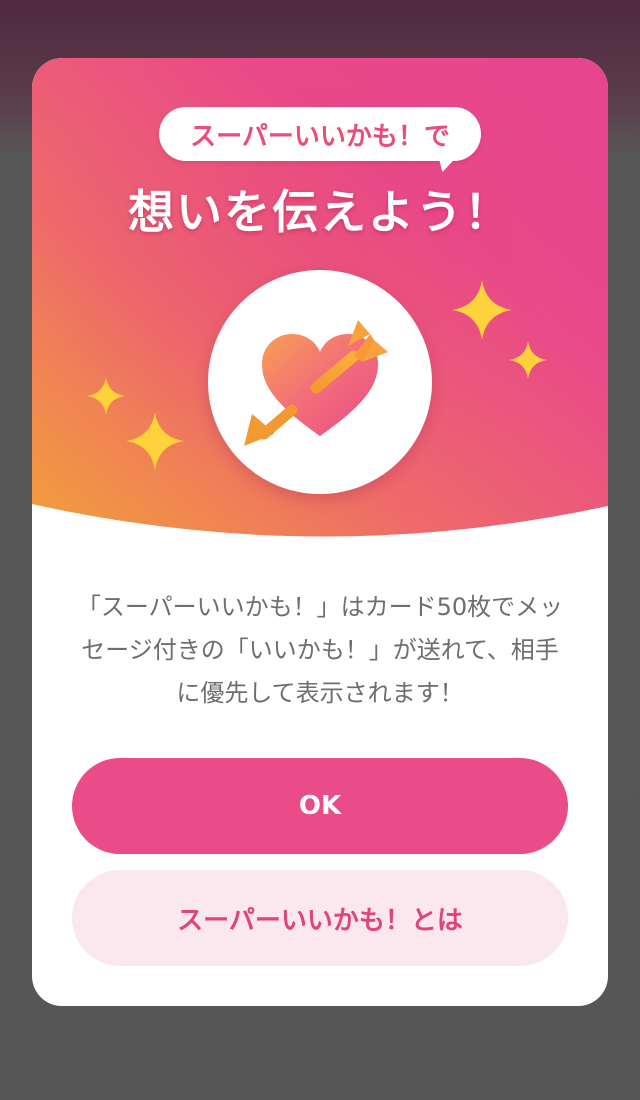 Image resolution: width=640 pixels, height=1100 pixels. What do you see at coordinates (320, 212) in the screenshot?
I see `page-title: 想いを伝えよう！` at bounding box center [320, 212].